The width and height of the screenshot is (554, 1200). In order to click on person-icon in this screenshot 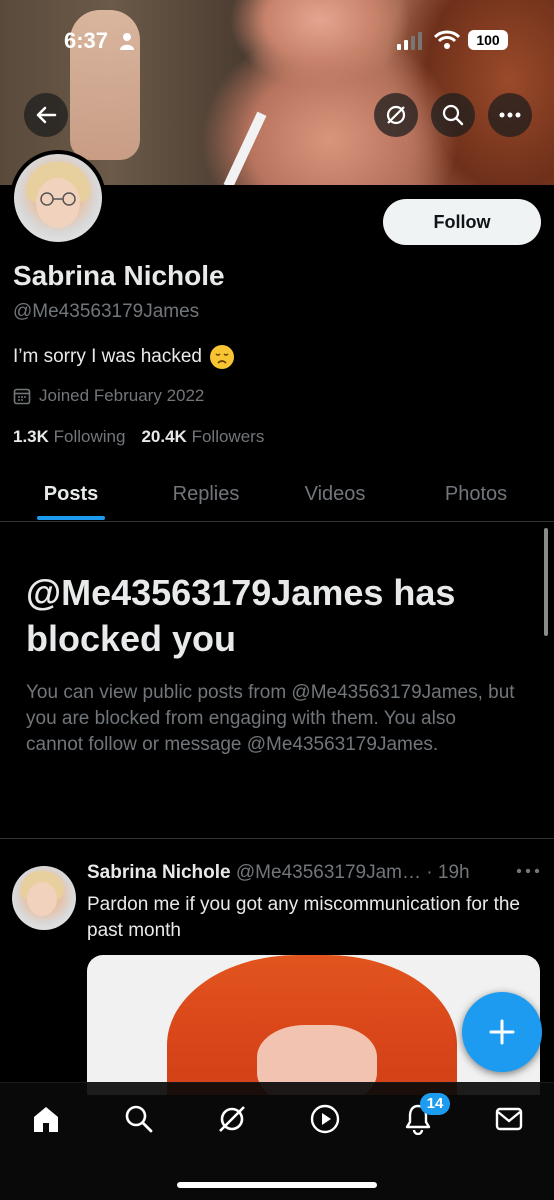, I will do `click(127, 41)`.